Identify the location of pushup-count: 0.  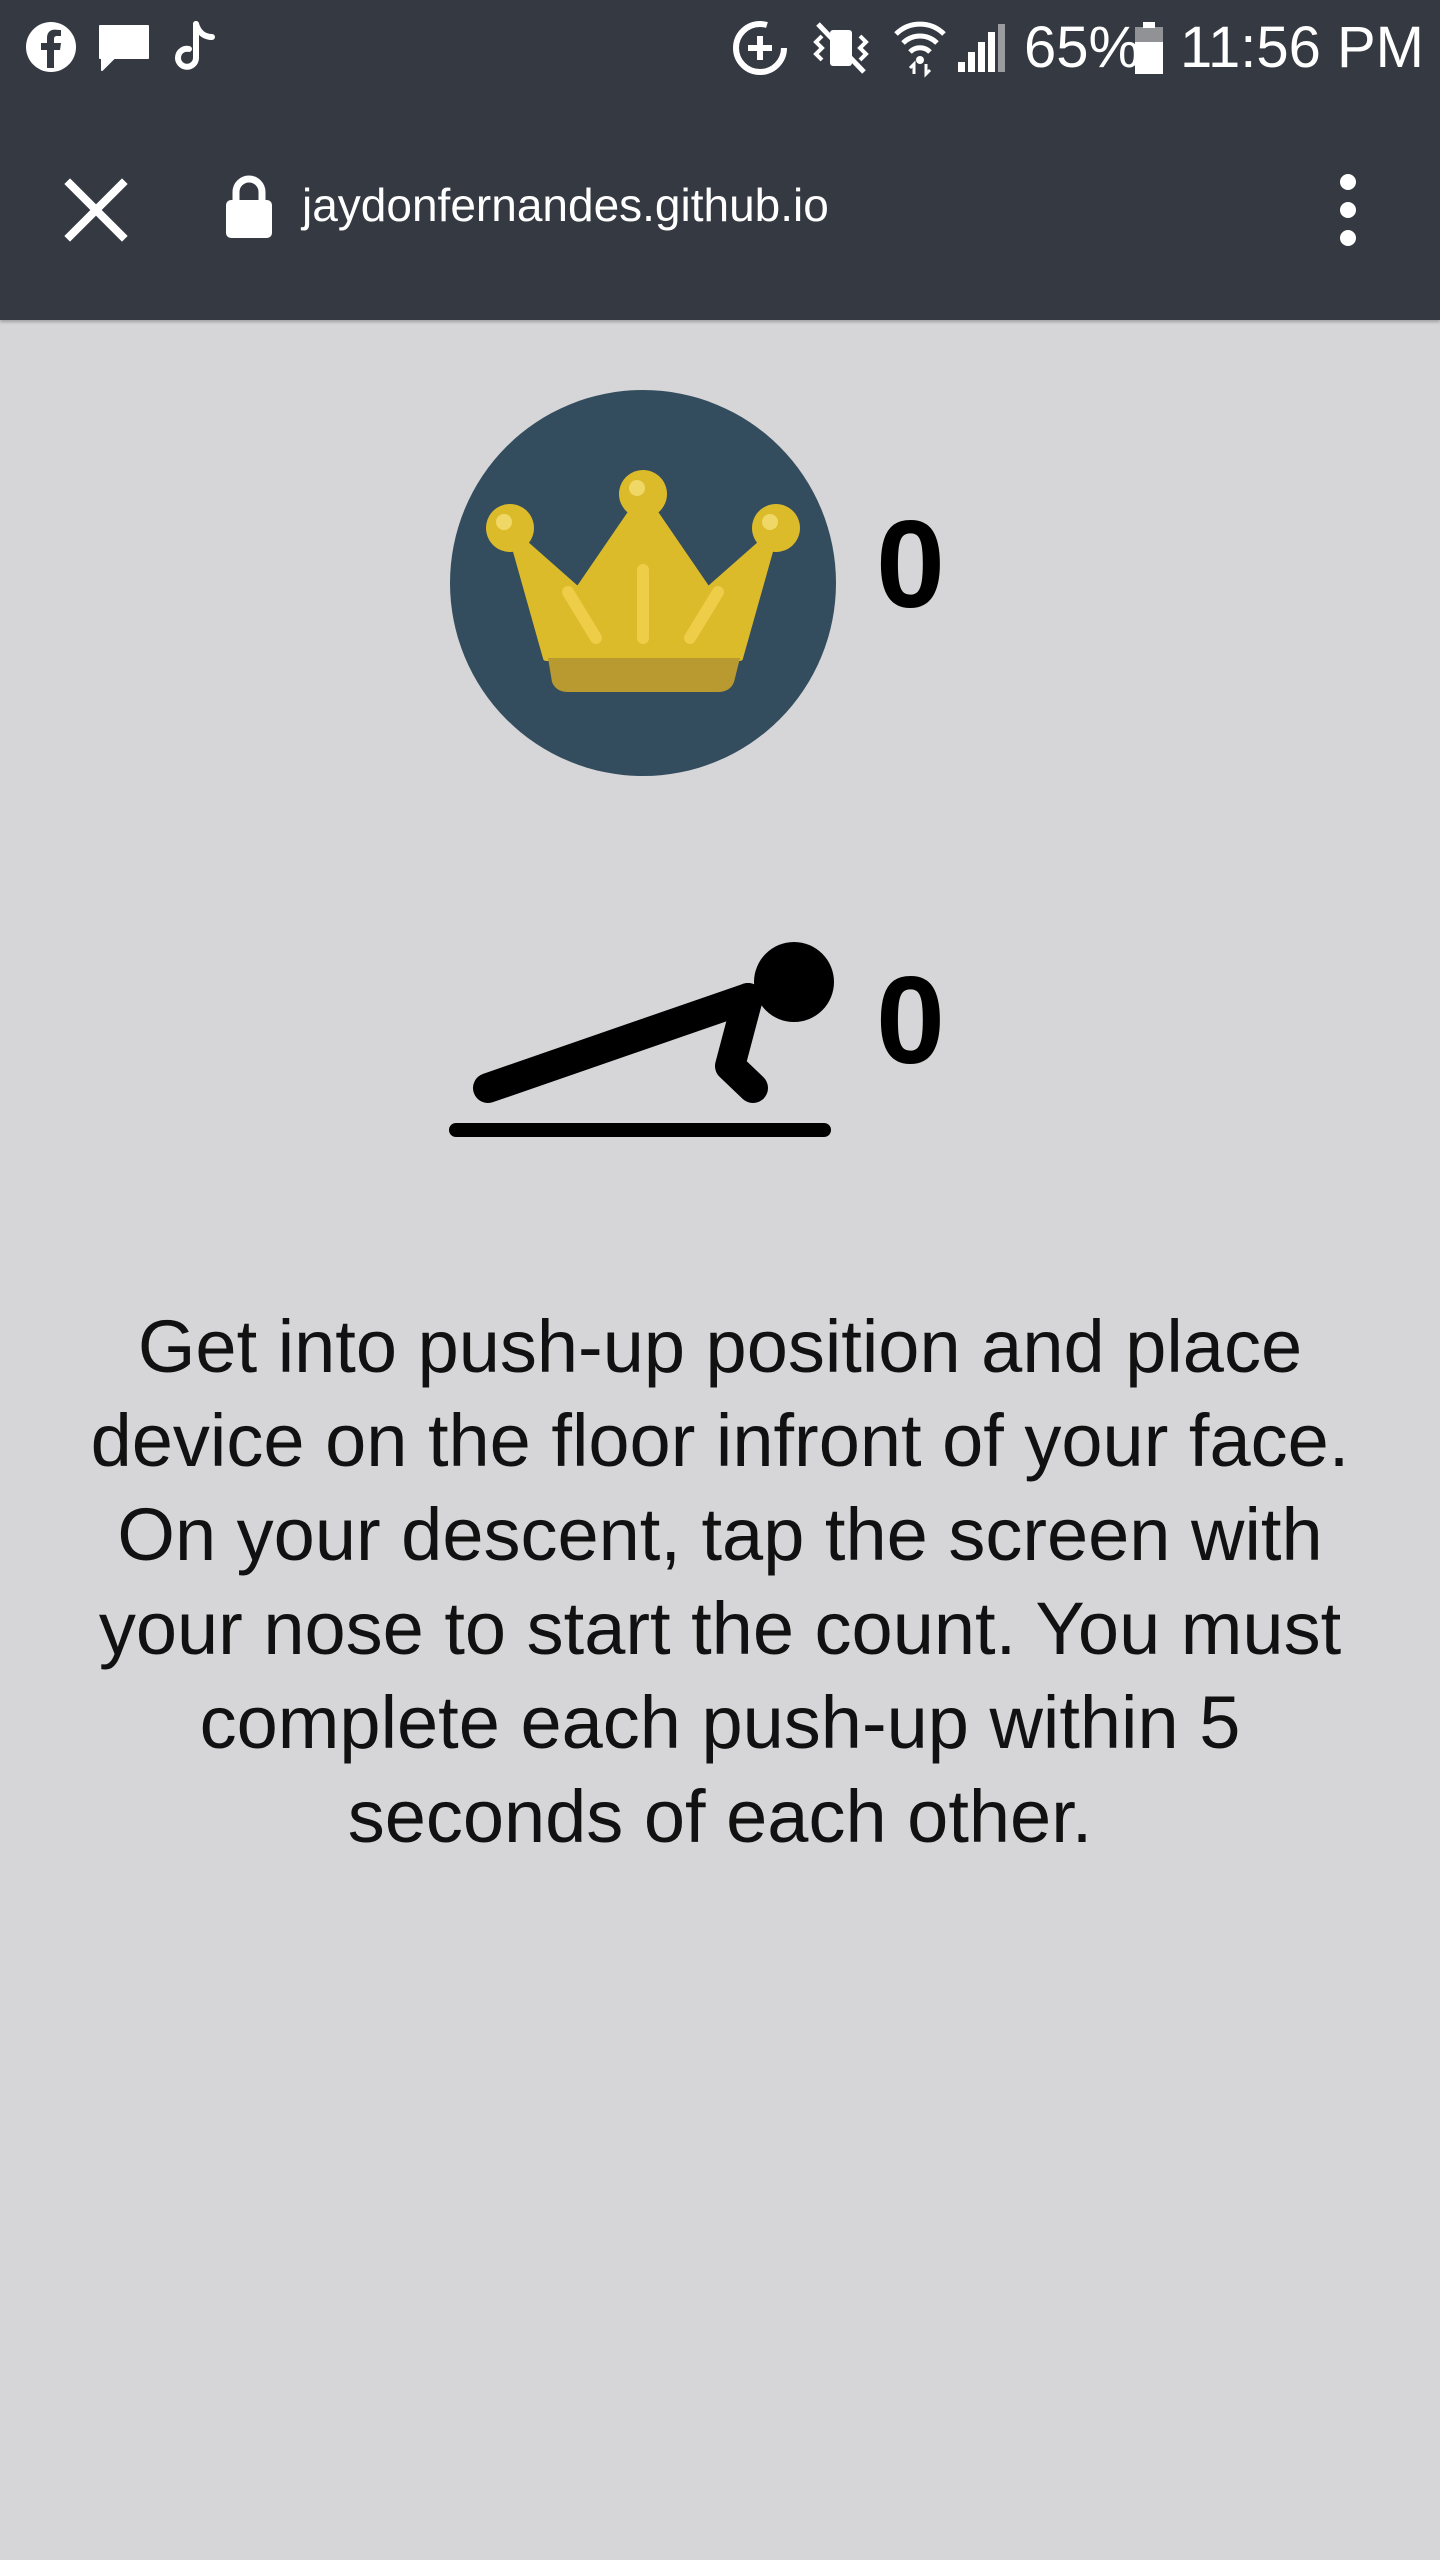
(910, 1021).